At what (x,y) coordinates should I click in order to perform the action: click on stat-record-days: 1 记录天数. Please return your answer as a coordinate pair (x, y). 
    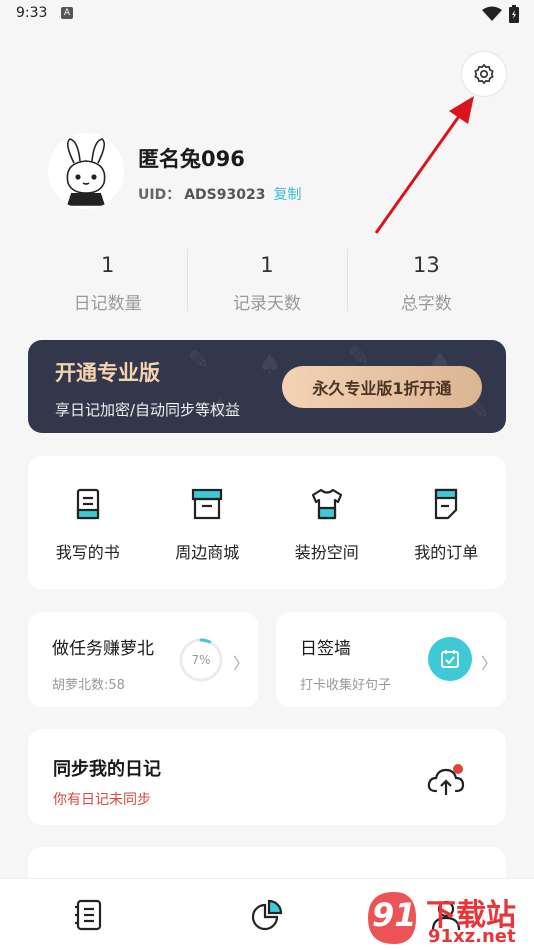
    Looking at the image, I should click on (266, 282).